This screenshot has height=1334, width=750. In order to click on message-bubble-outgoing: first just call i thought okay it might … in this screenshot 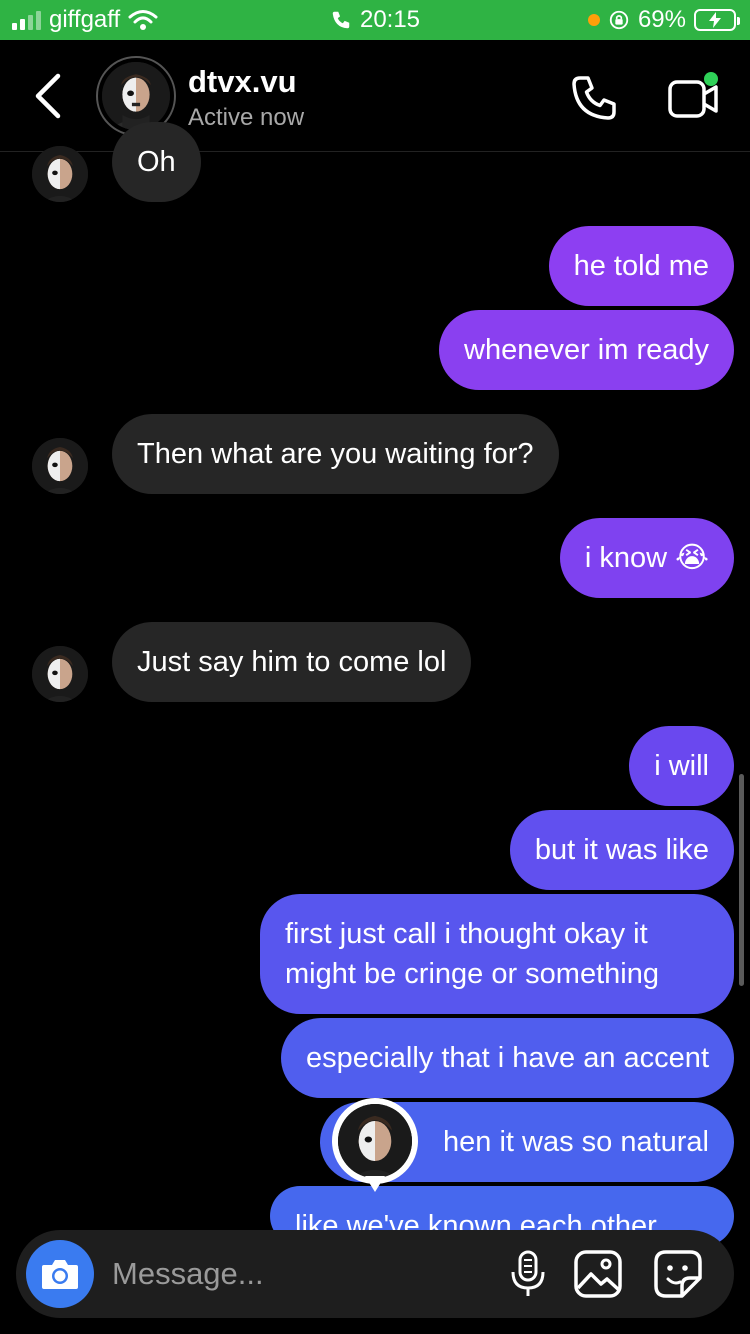, I will do `click(497, 954)`.